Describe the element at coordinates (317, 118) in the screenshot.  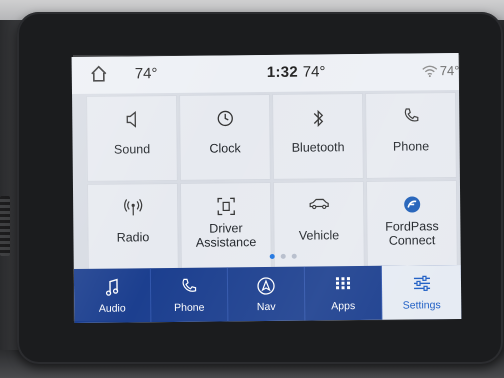
I see `bluetooth-icon` at that location.